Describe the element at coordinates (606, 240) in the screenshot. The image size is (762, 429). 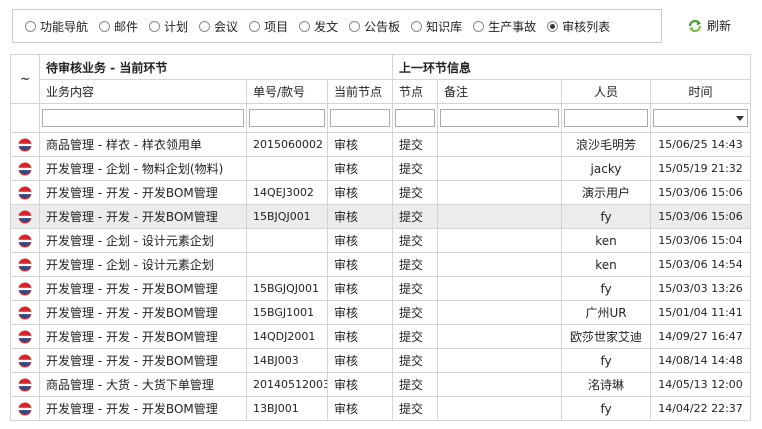
I see `cell-person: ken` at that location.